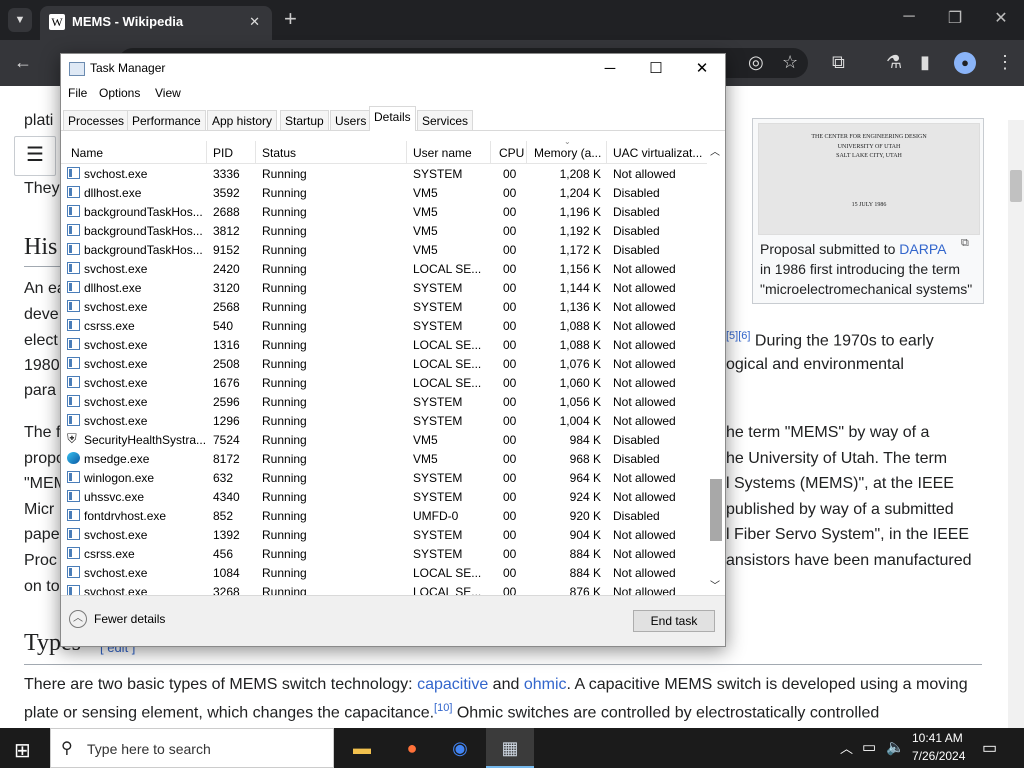  Describe the element at coordinates (242, 120) in the screenshot. I see `tab-app-history: App history` at that location.